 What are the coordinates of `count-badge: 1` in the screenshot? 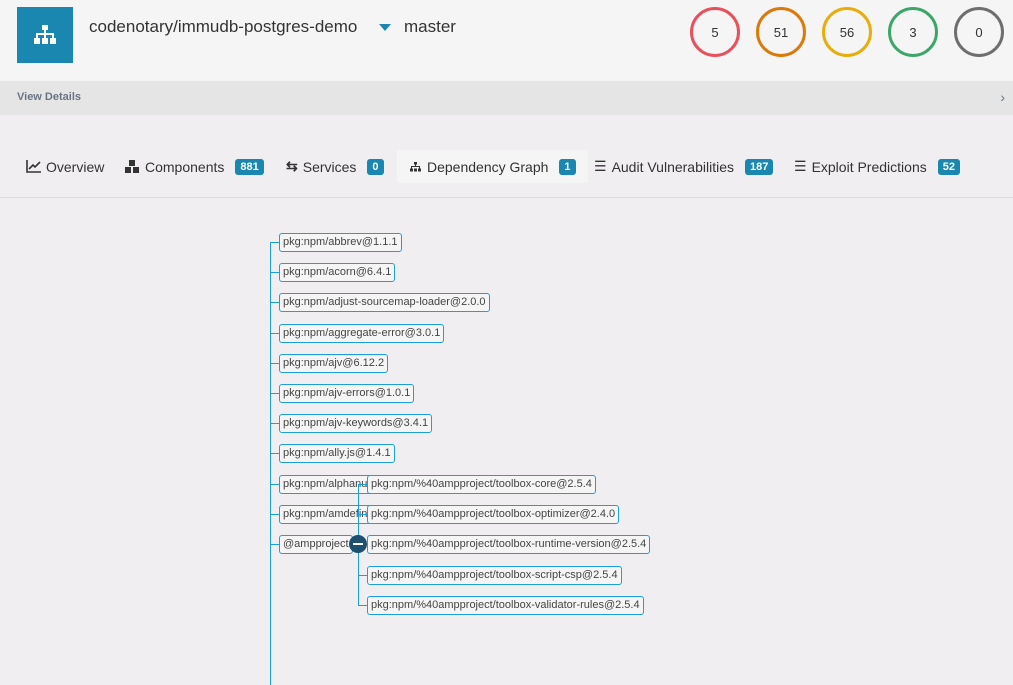 It's located at (567, 166).